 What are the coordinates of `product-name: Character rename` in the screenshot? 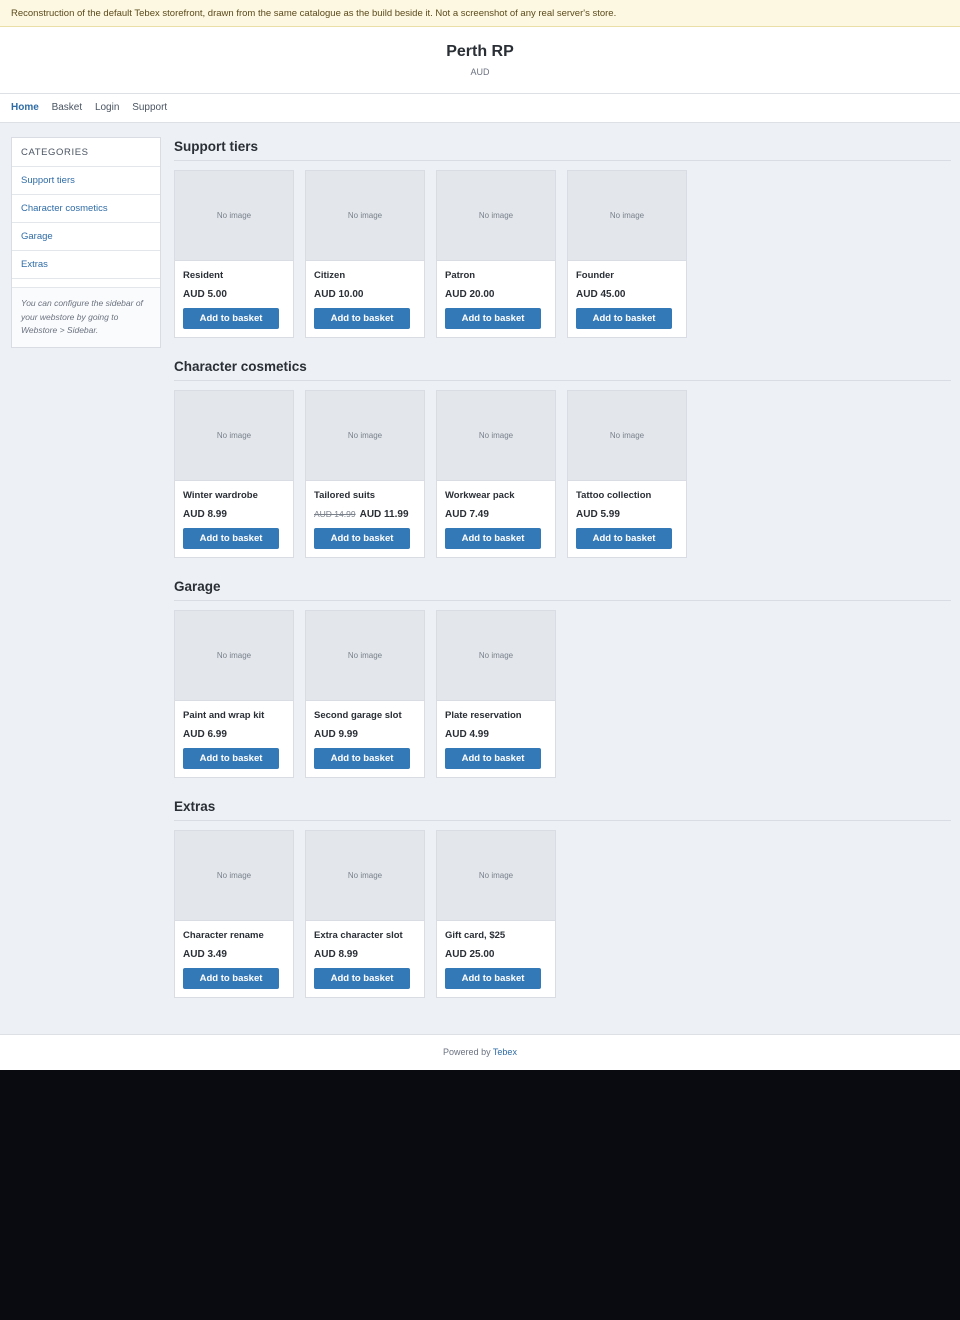 It's located at (223, 935).